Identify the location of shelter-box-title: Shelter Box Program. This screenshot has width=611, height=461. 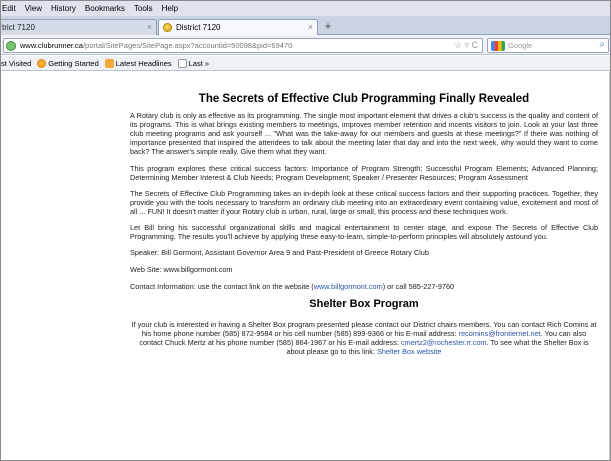
(364, 303).